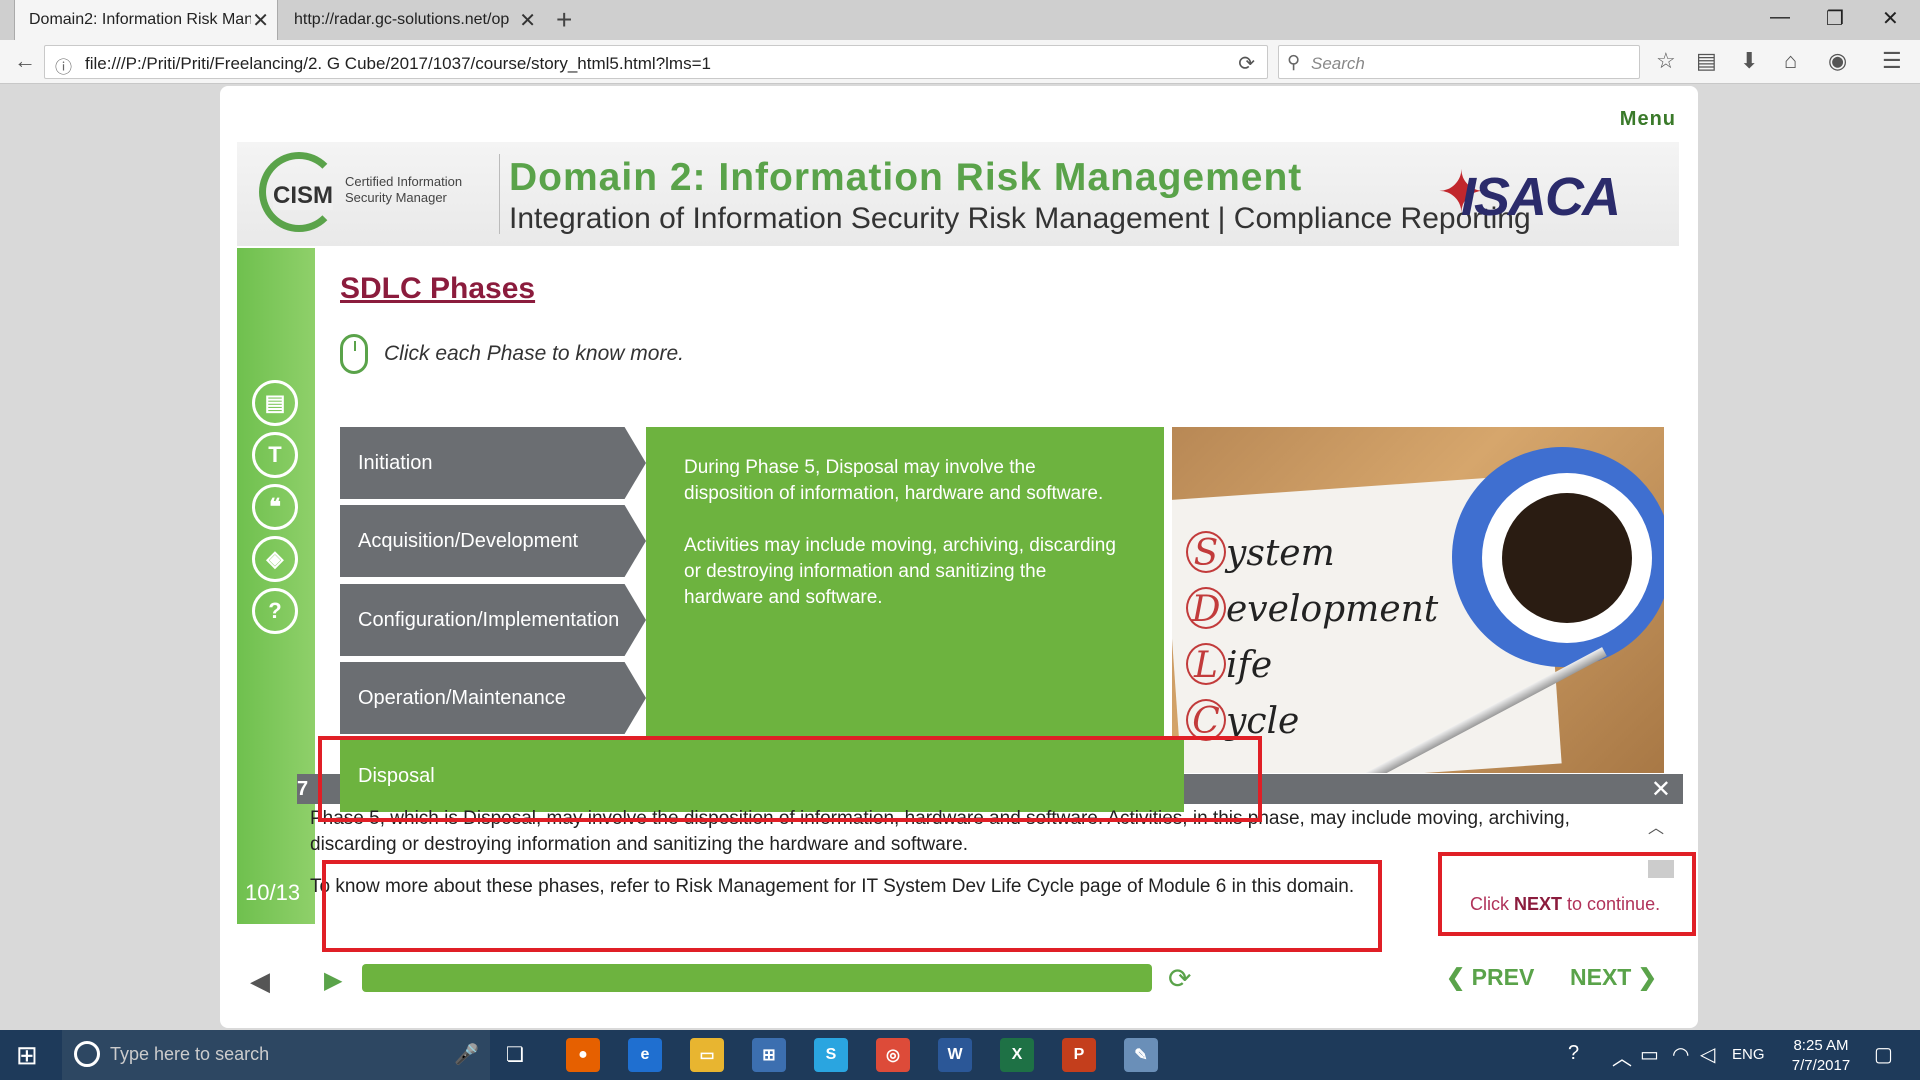 This screenshot has width=1920, height=1080. Describe the element at coordinates (1821, 1065) in the screenshot. I see `clock-date: 7/7/2017` at that location.